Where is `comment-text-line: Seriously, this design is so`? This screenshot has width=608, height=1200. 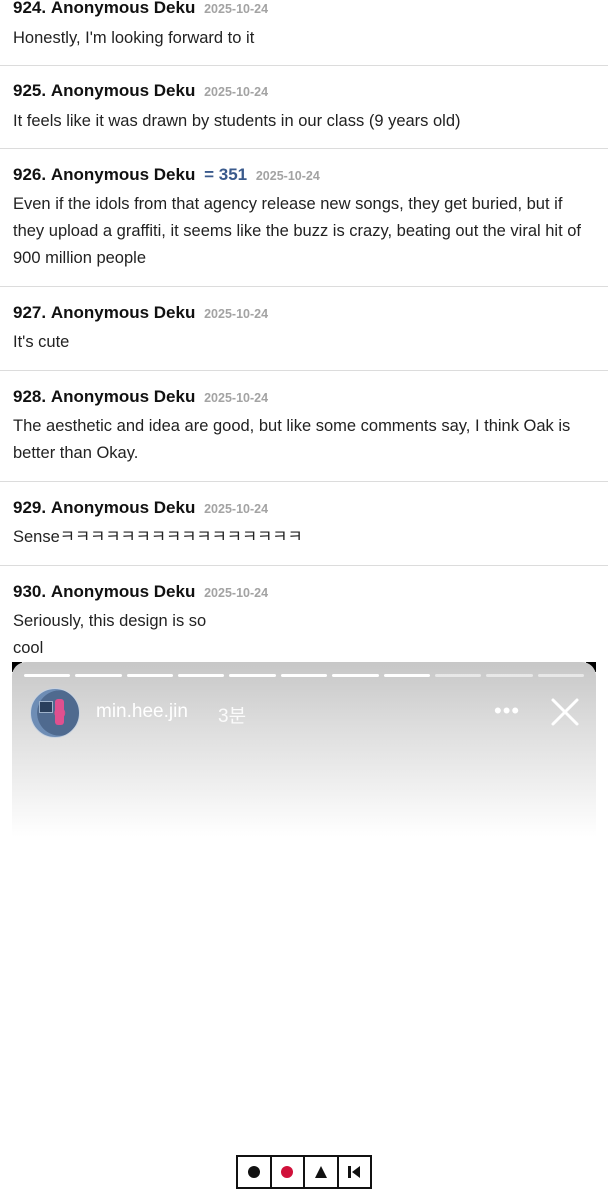
comment-text-line: Seriously, this design is so is located at coordinates (110, 621).